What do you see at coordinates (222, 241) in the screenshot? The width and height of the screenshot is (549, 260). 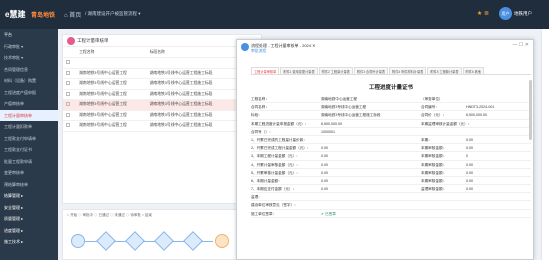 I see `flow-end-node` at bounding box center [222, 241].